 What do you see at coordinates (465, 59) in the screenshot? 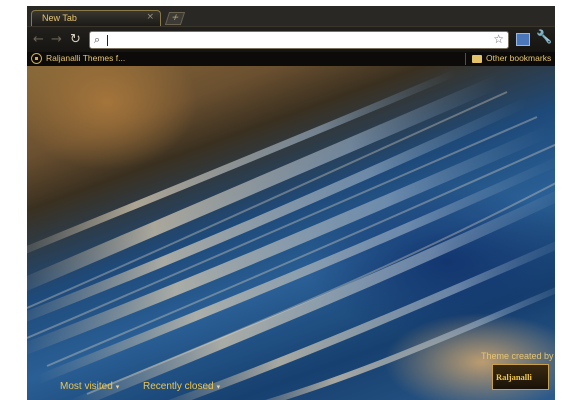
I see `bookmark-separator` at bounding box center [465, 59].